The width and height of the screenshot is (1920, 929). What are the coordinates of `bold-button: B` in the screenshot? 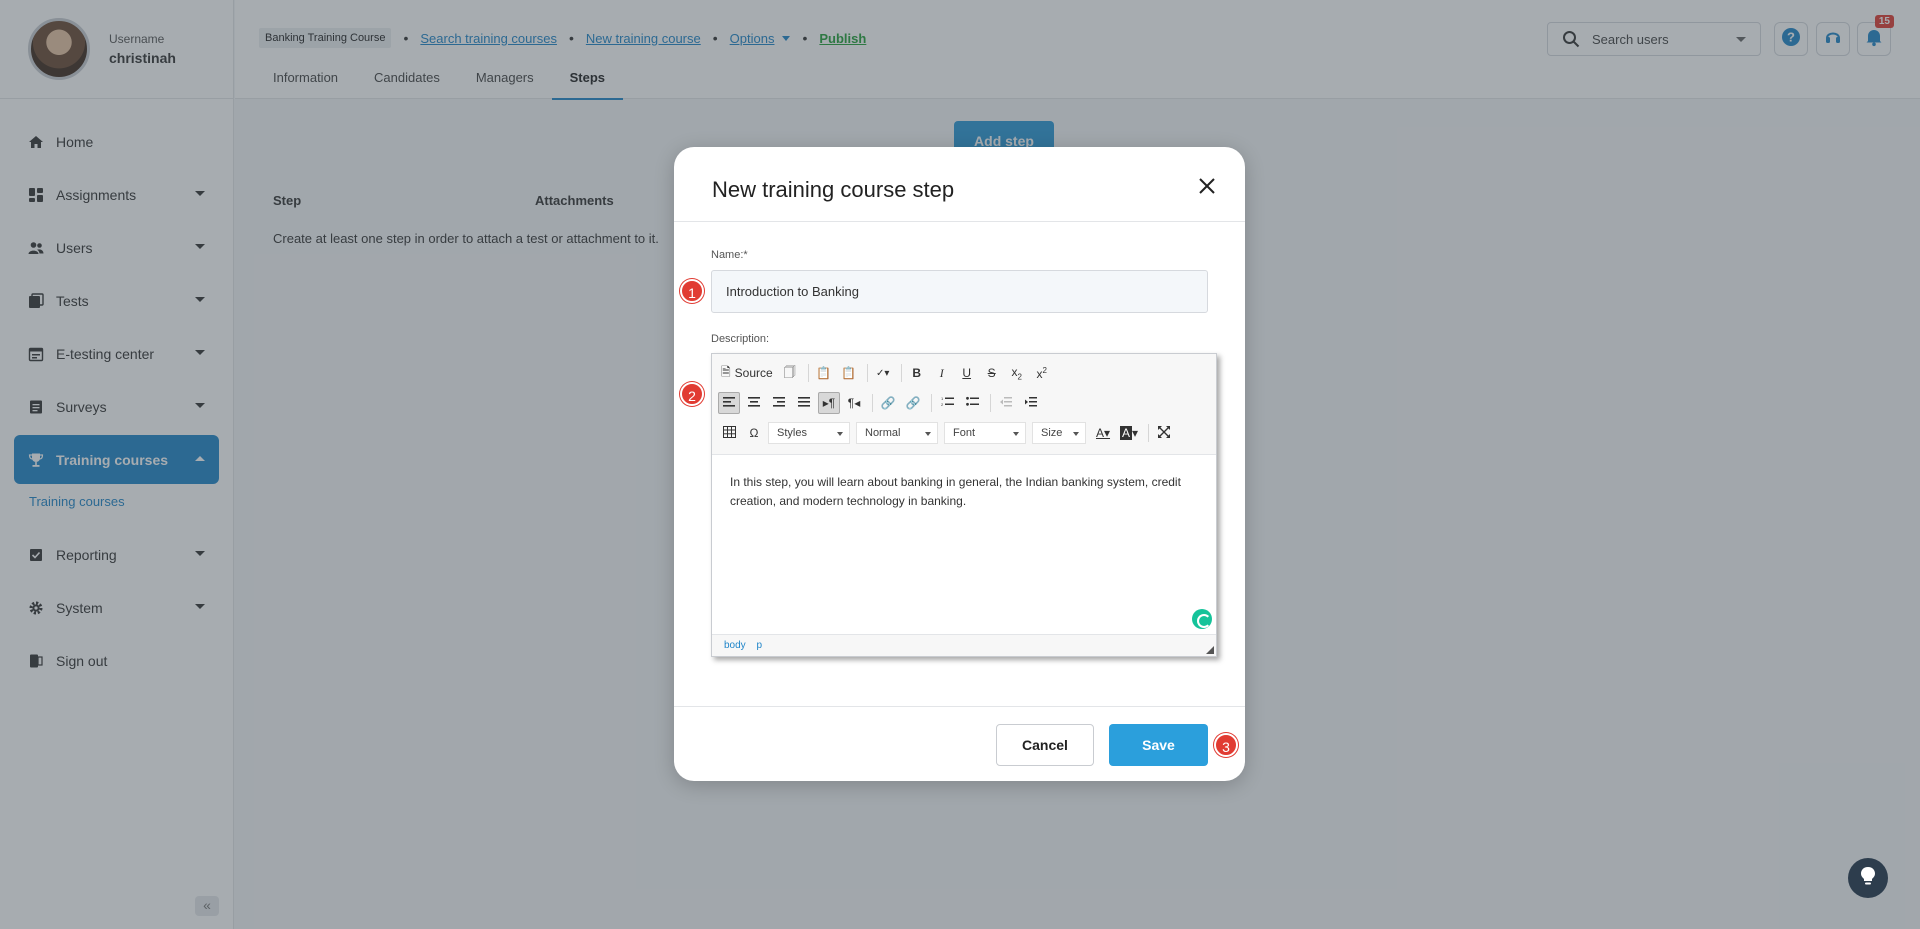 It's located at (917, 373).